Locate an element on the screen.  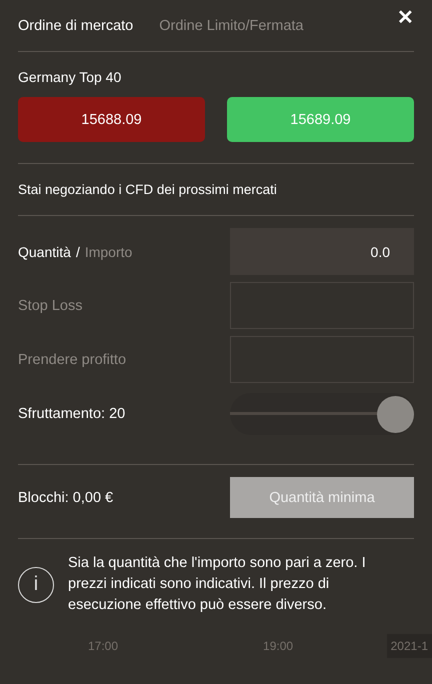
order-tab: Ordine di mercato is located at coordinates (76, 26).